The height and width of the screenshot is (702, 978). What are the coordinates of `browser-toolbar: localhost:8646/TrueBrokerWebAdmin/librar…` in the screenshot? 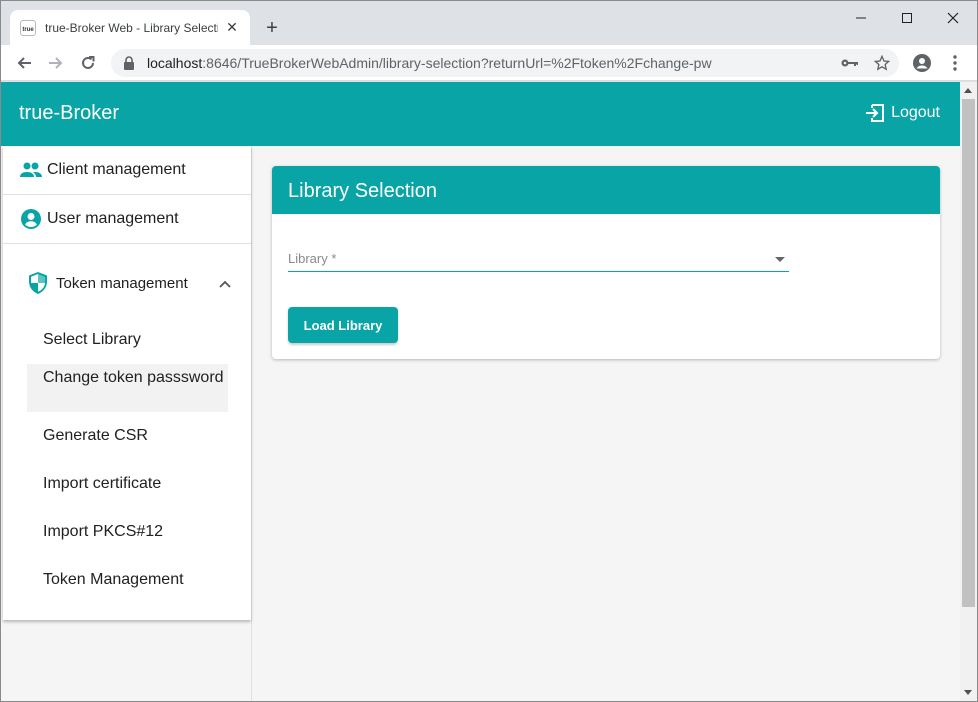 It's located at (489, 63).